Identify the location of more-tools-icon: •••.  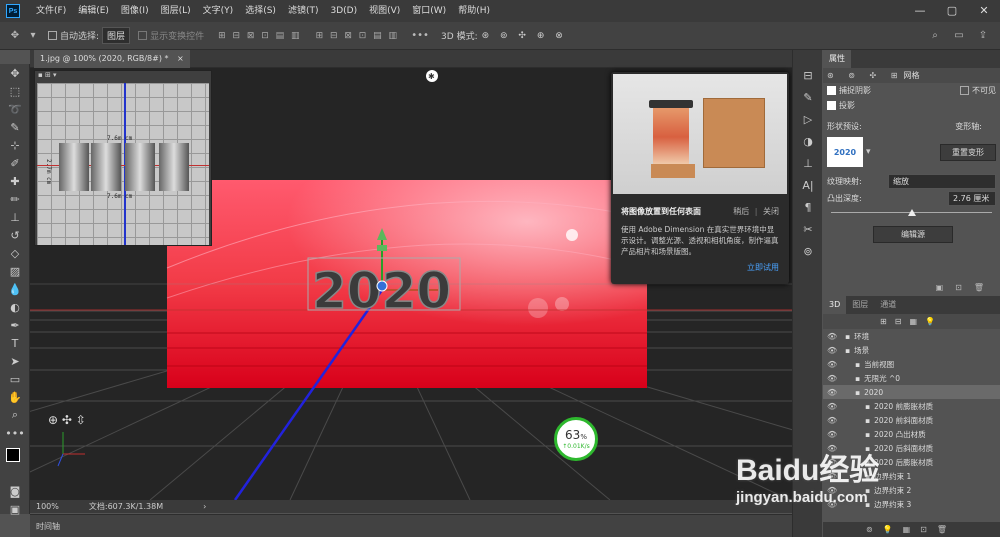
(15, 433).